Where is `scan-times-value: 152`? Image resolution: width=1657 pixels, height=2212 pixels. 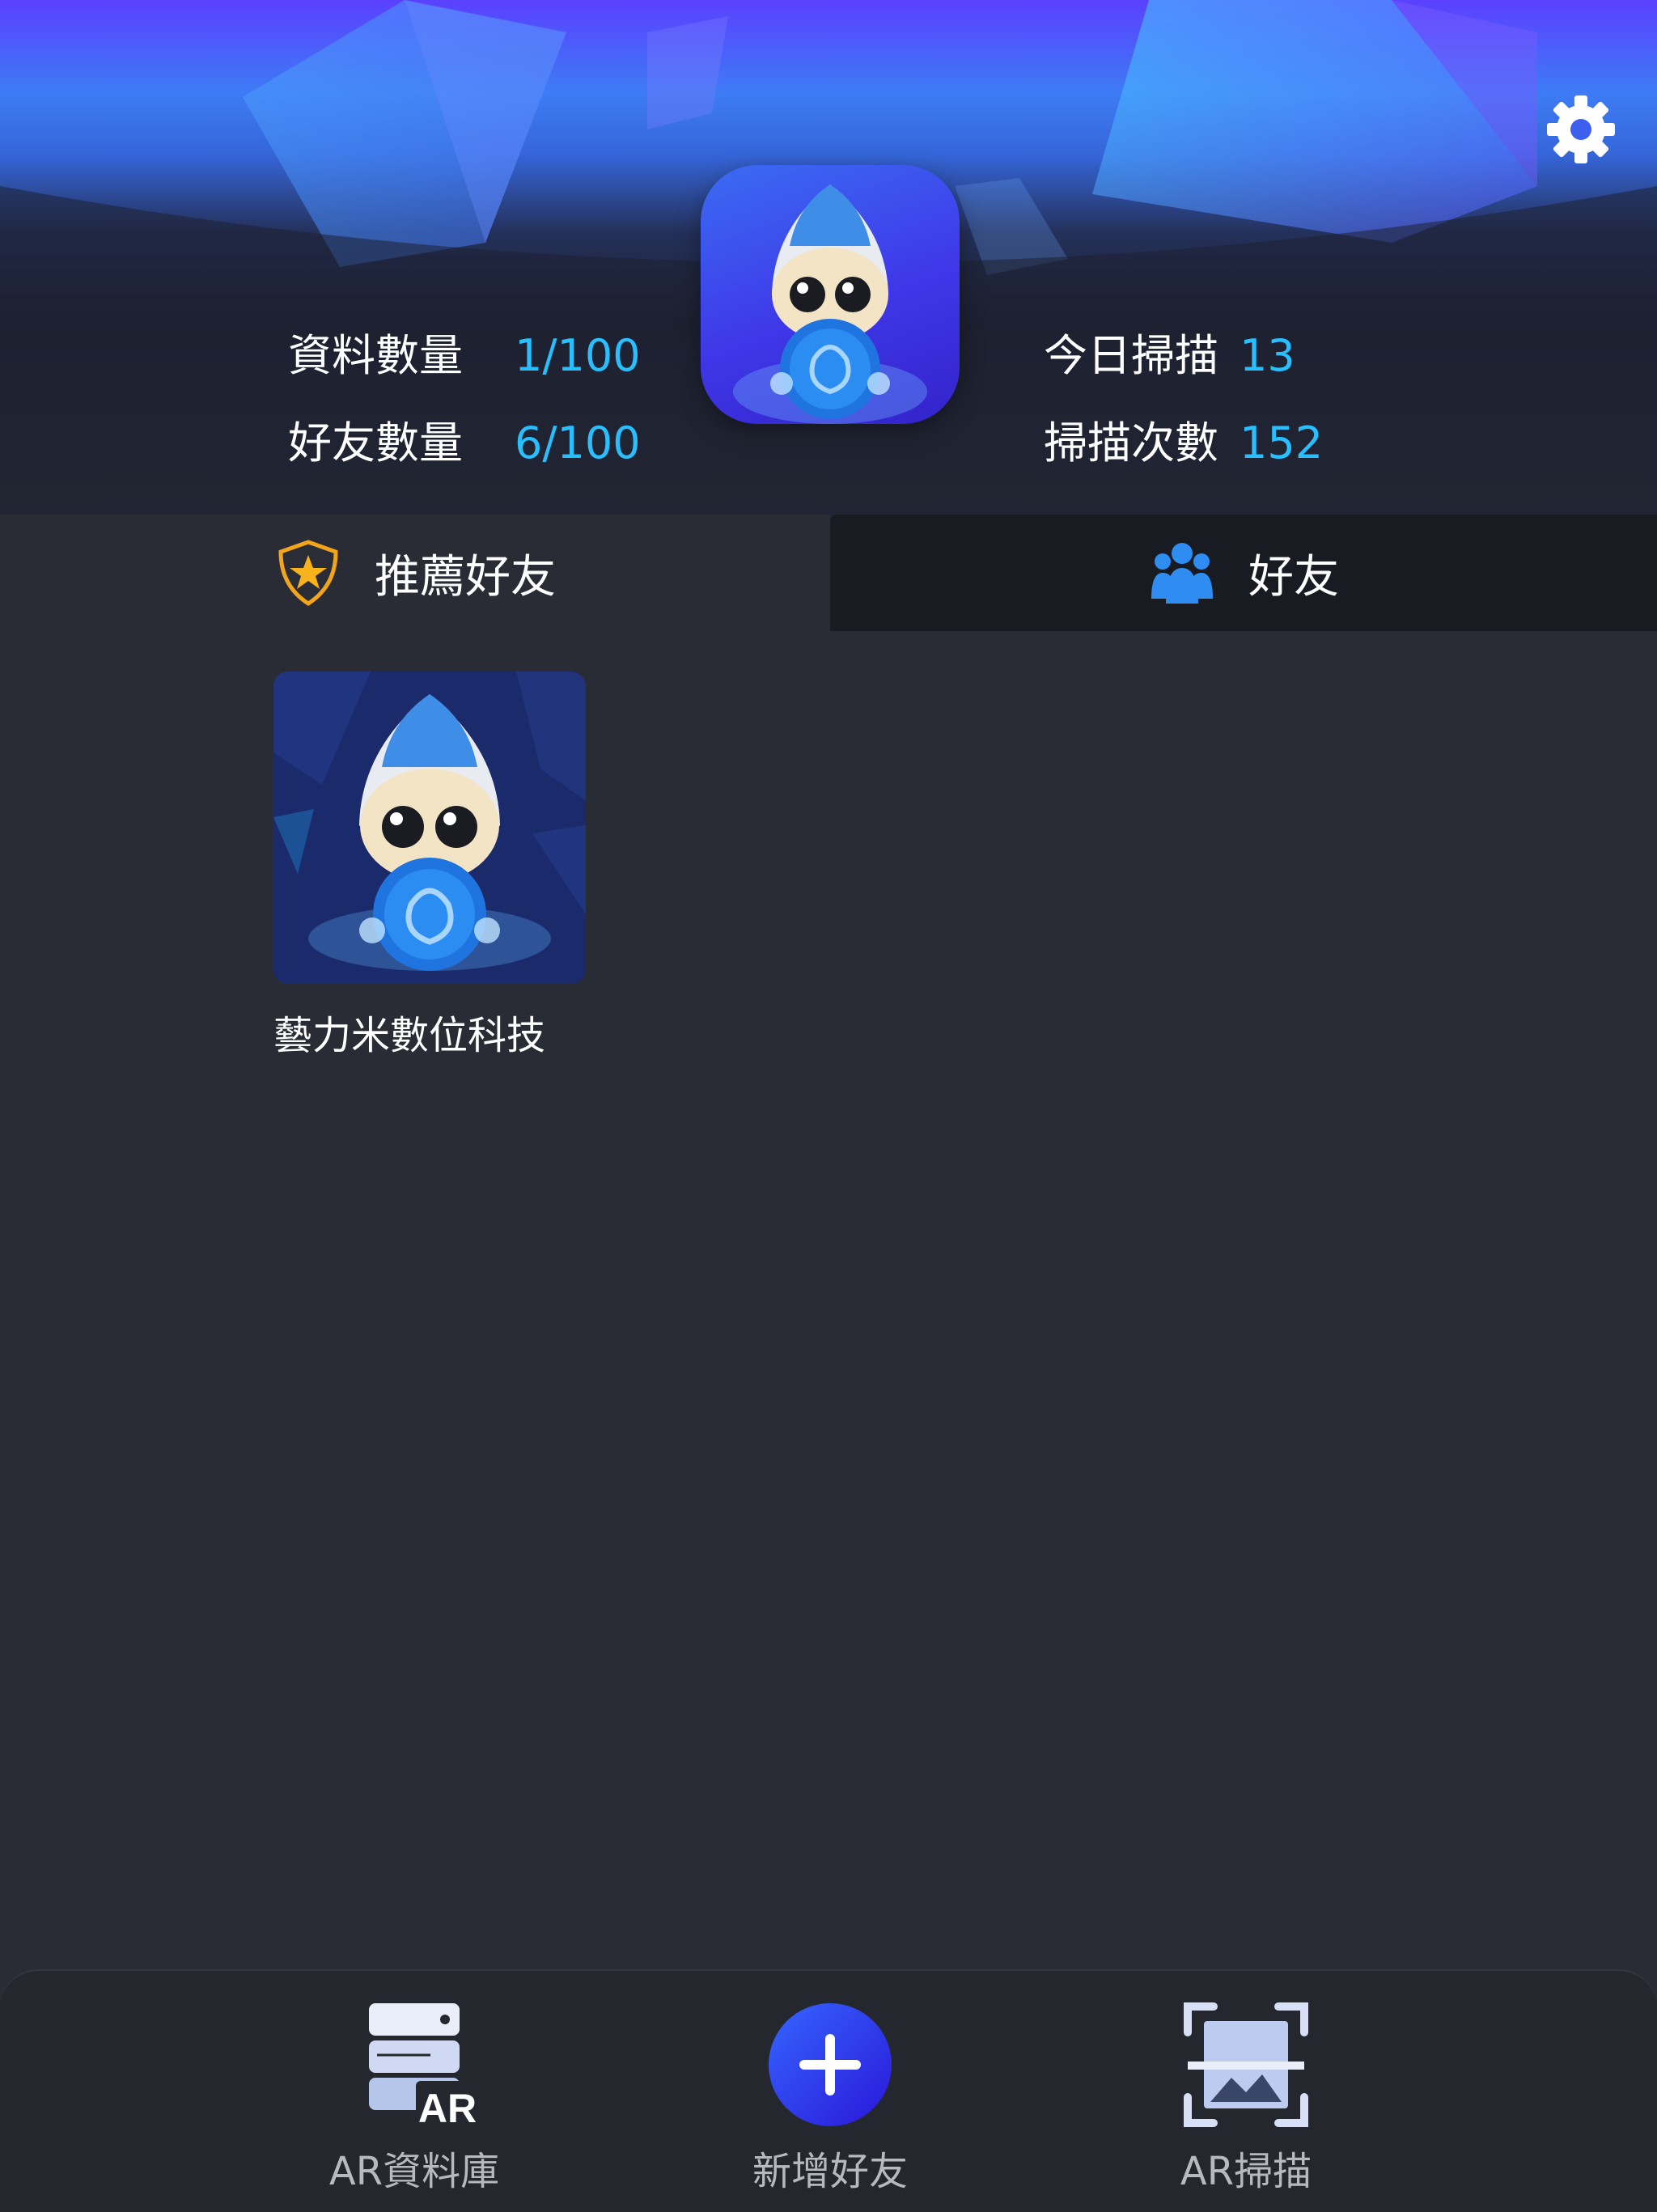 scan-times-value: 152 is located at coordinates (1282, 442).